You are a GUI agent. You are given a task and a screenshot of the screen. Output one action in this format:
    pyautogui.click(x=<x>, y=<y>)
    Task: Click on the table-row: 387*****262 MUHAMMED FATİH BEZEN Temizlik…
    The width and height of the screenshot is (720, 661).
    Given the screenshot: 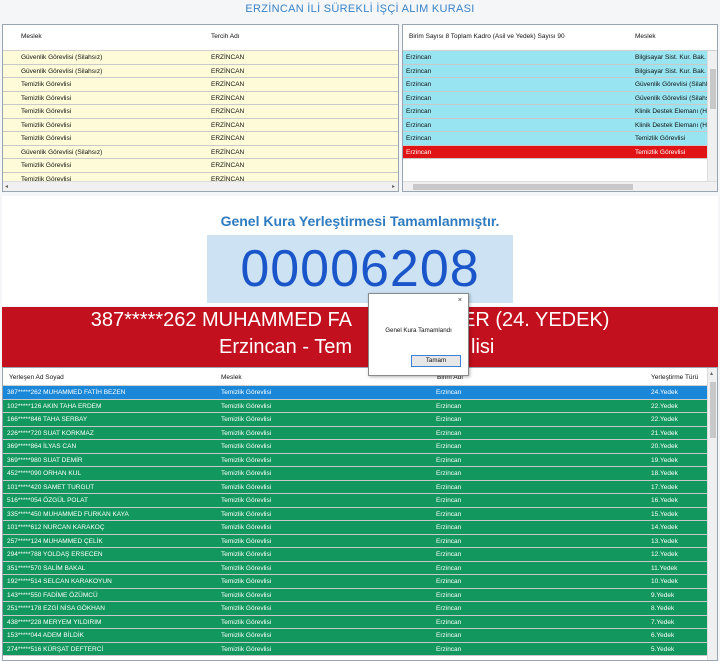 What is the action you would take?
    pyautogui.click(x=360, y=393)
    